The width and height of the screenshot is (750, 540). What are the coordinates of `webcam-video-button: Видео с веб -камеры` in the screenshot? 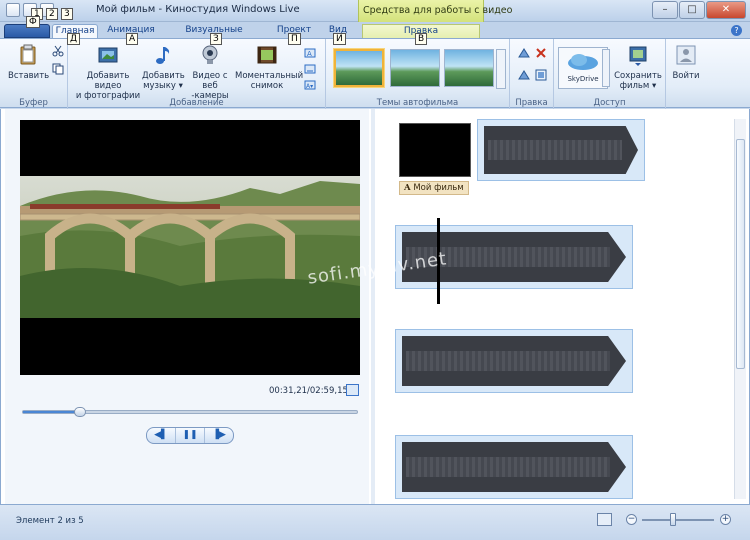 It's located at (210, 72).